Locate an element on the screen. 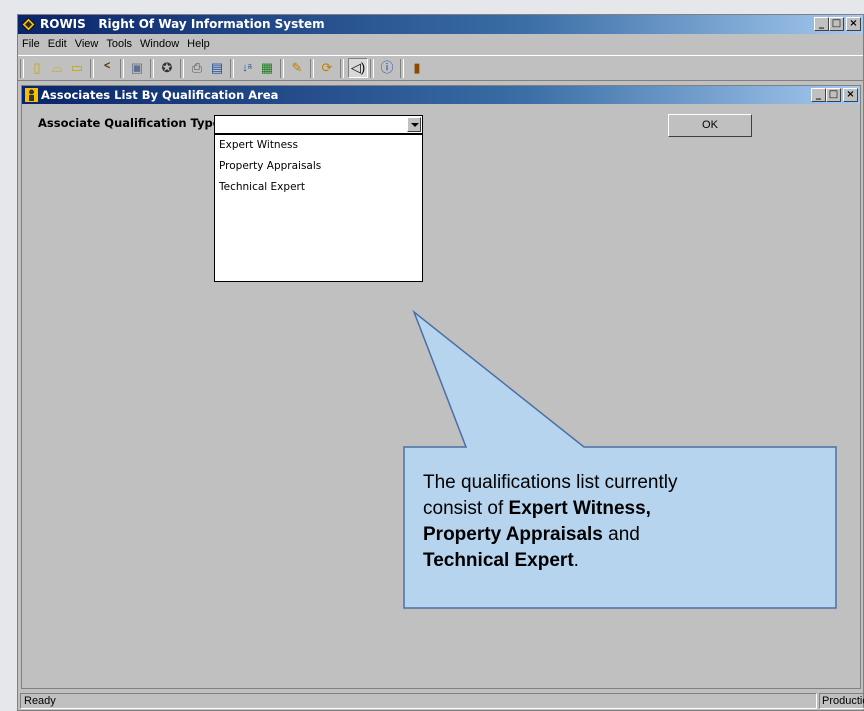 The height and width of the screenshot is (711, 864). option-property-appraisals: Property Appraisals is located at coordinates (318, 166).